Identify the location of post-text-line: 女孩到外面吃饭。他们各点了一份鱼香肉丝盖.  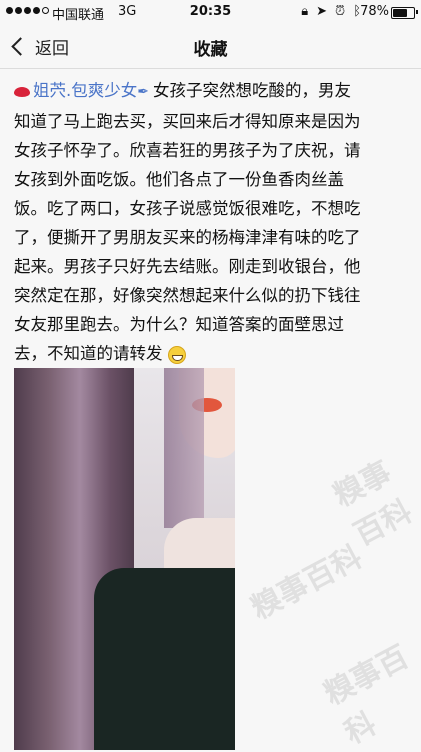
(179, 179).